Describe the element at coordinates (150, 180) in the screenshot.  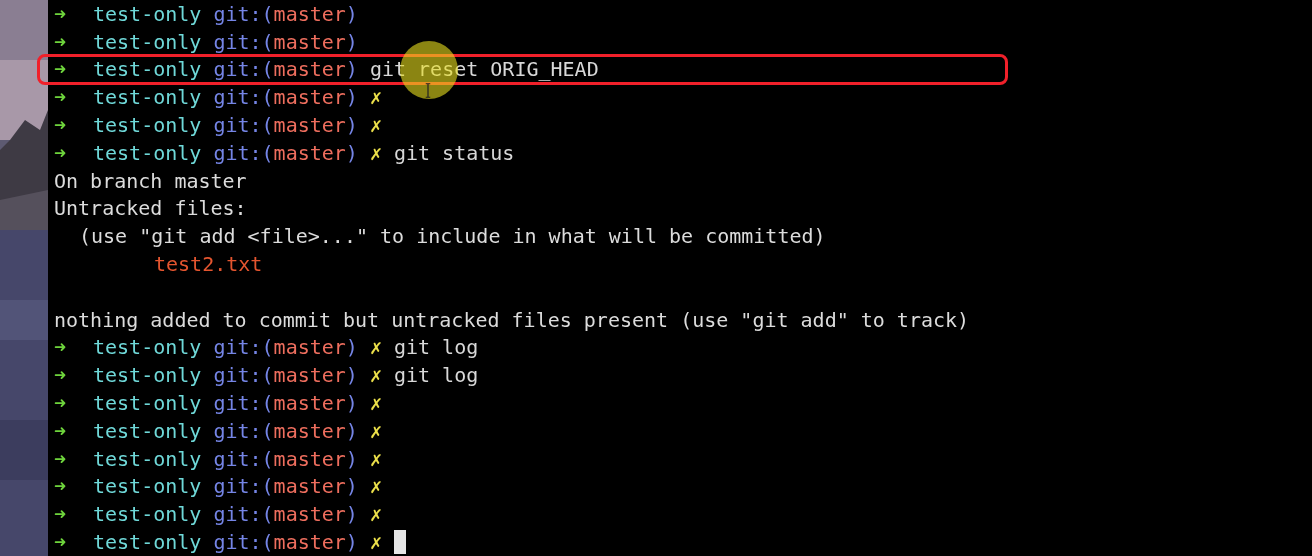
I see `output-text: On branch master` at that location.